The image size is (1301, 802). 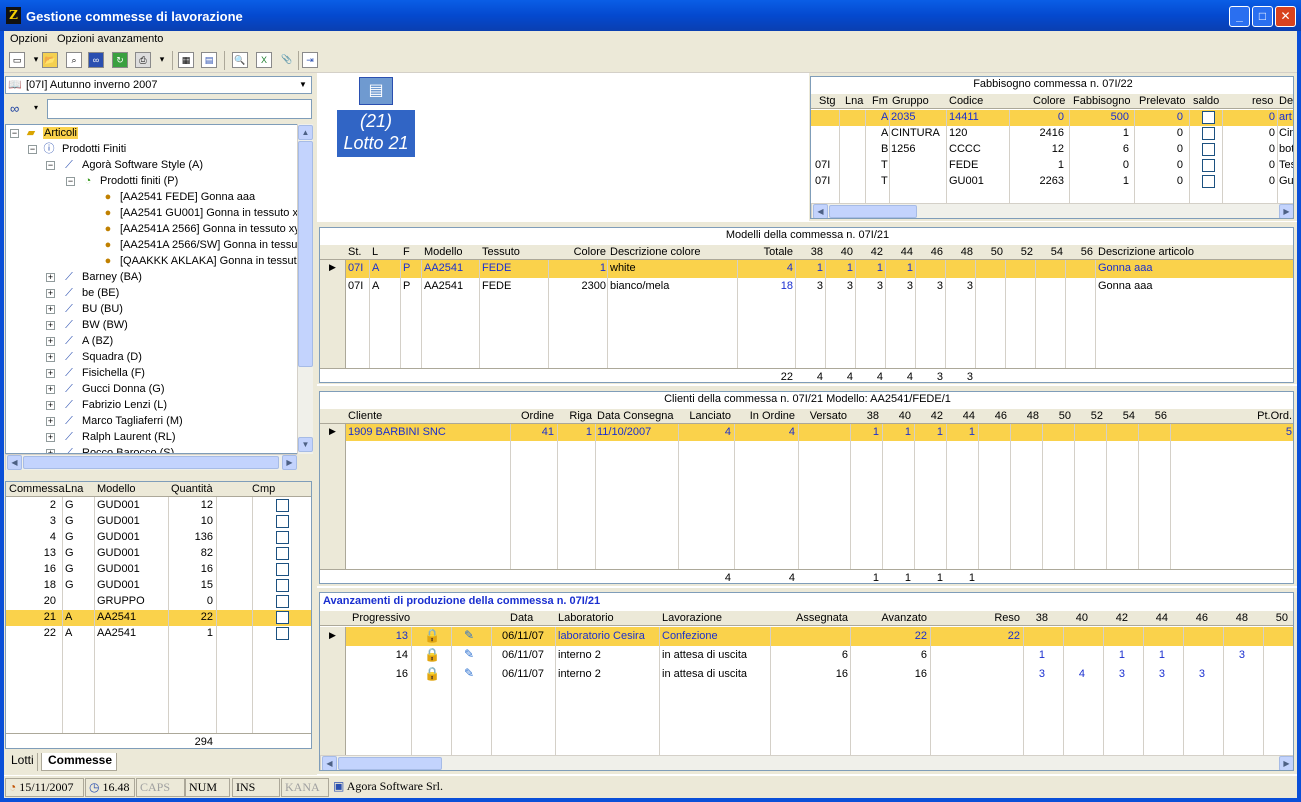 I want to click on print-icon: ⎙, so click(x=143, y=60).